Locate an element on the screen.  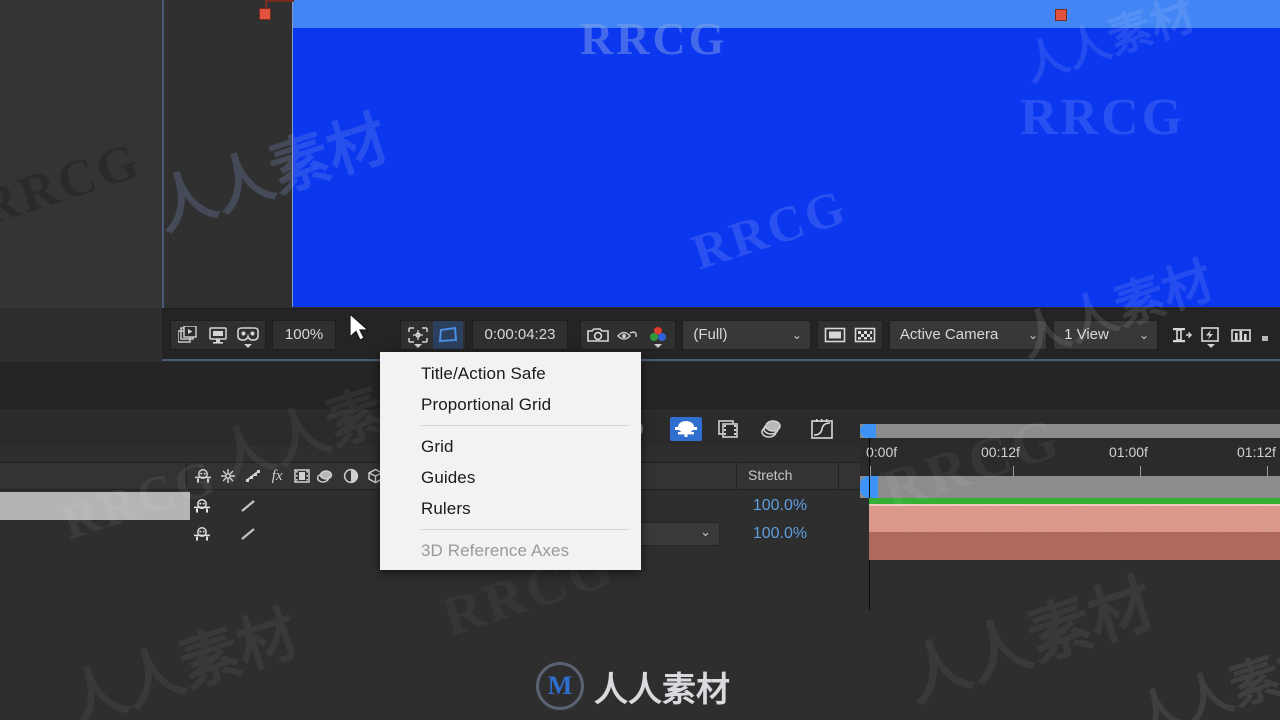
time-navigator-start-cap is located at coordinates (868, 431).